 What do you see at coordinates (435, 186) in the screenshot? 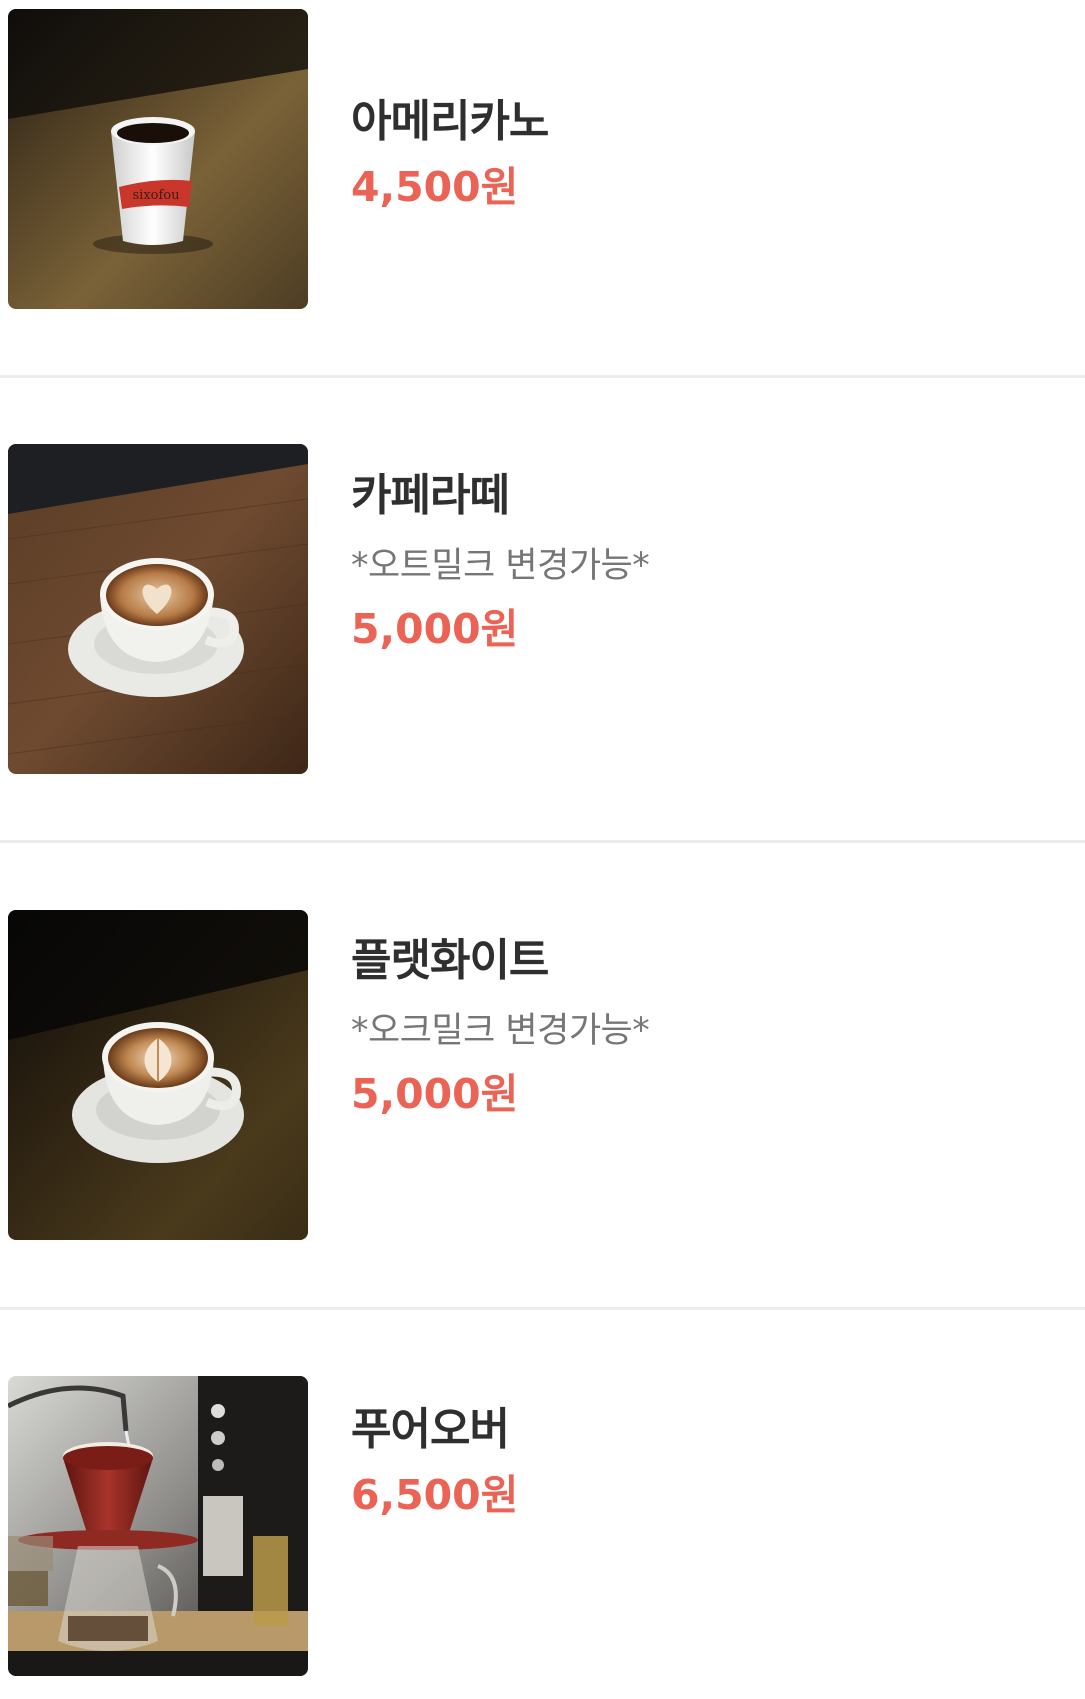
I see `menu-item-price: 4,500원` at bounding box center [435, 186].